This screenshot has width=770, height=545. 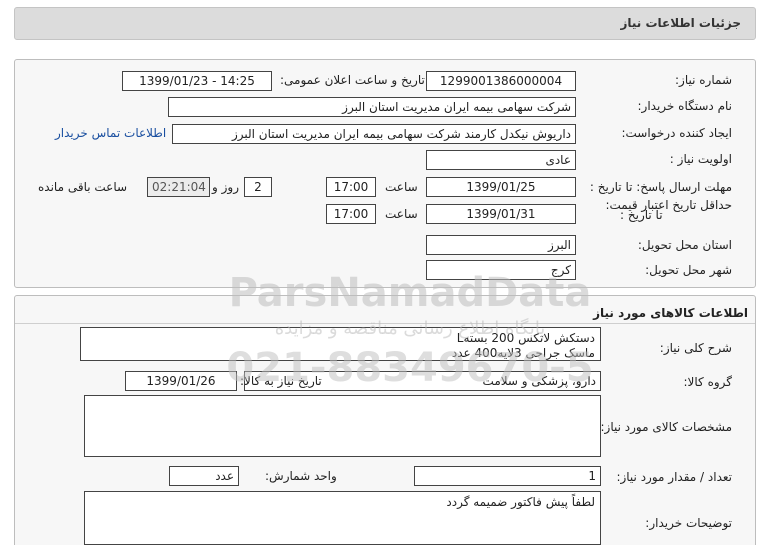 I want to click on validity-time-field: 17:00, so click(x=351, y=214).